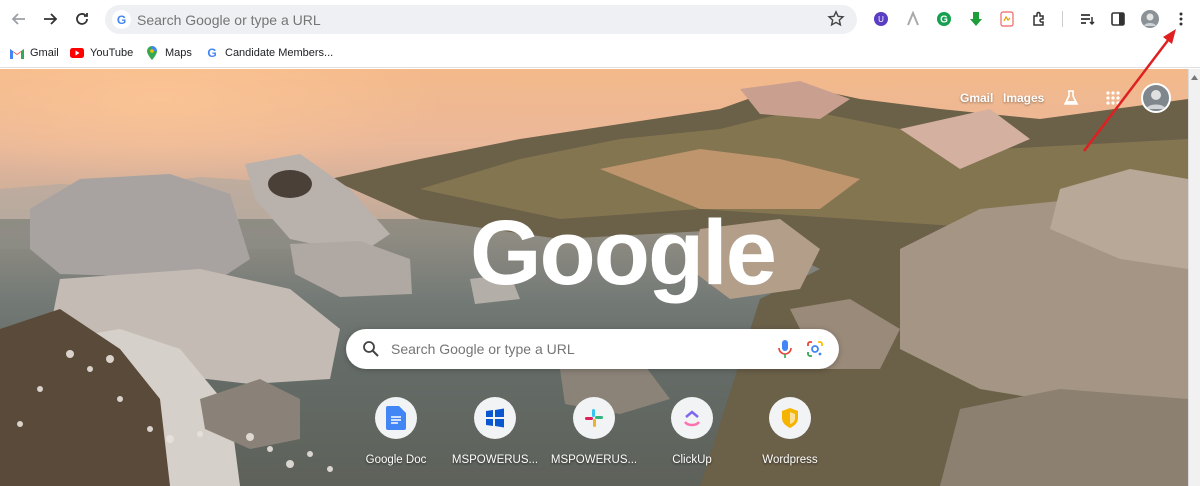 The width and height of the screenshot is (1200, 486). I want to click on address-input, so click(477, 19).